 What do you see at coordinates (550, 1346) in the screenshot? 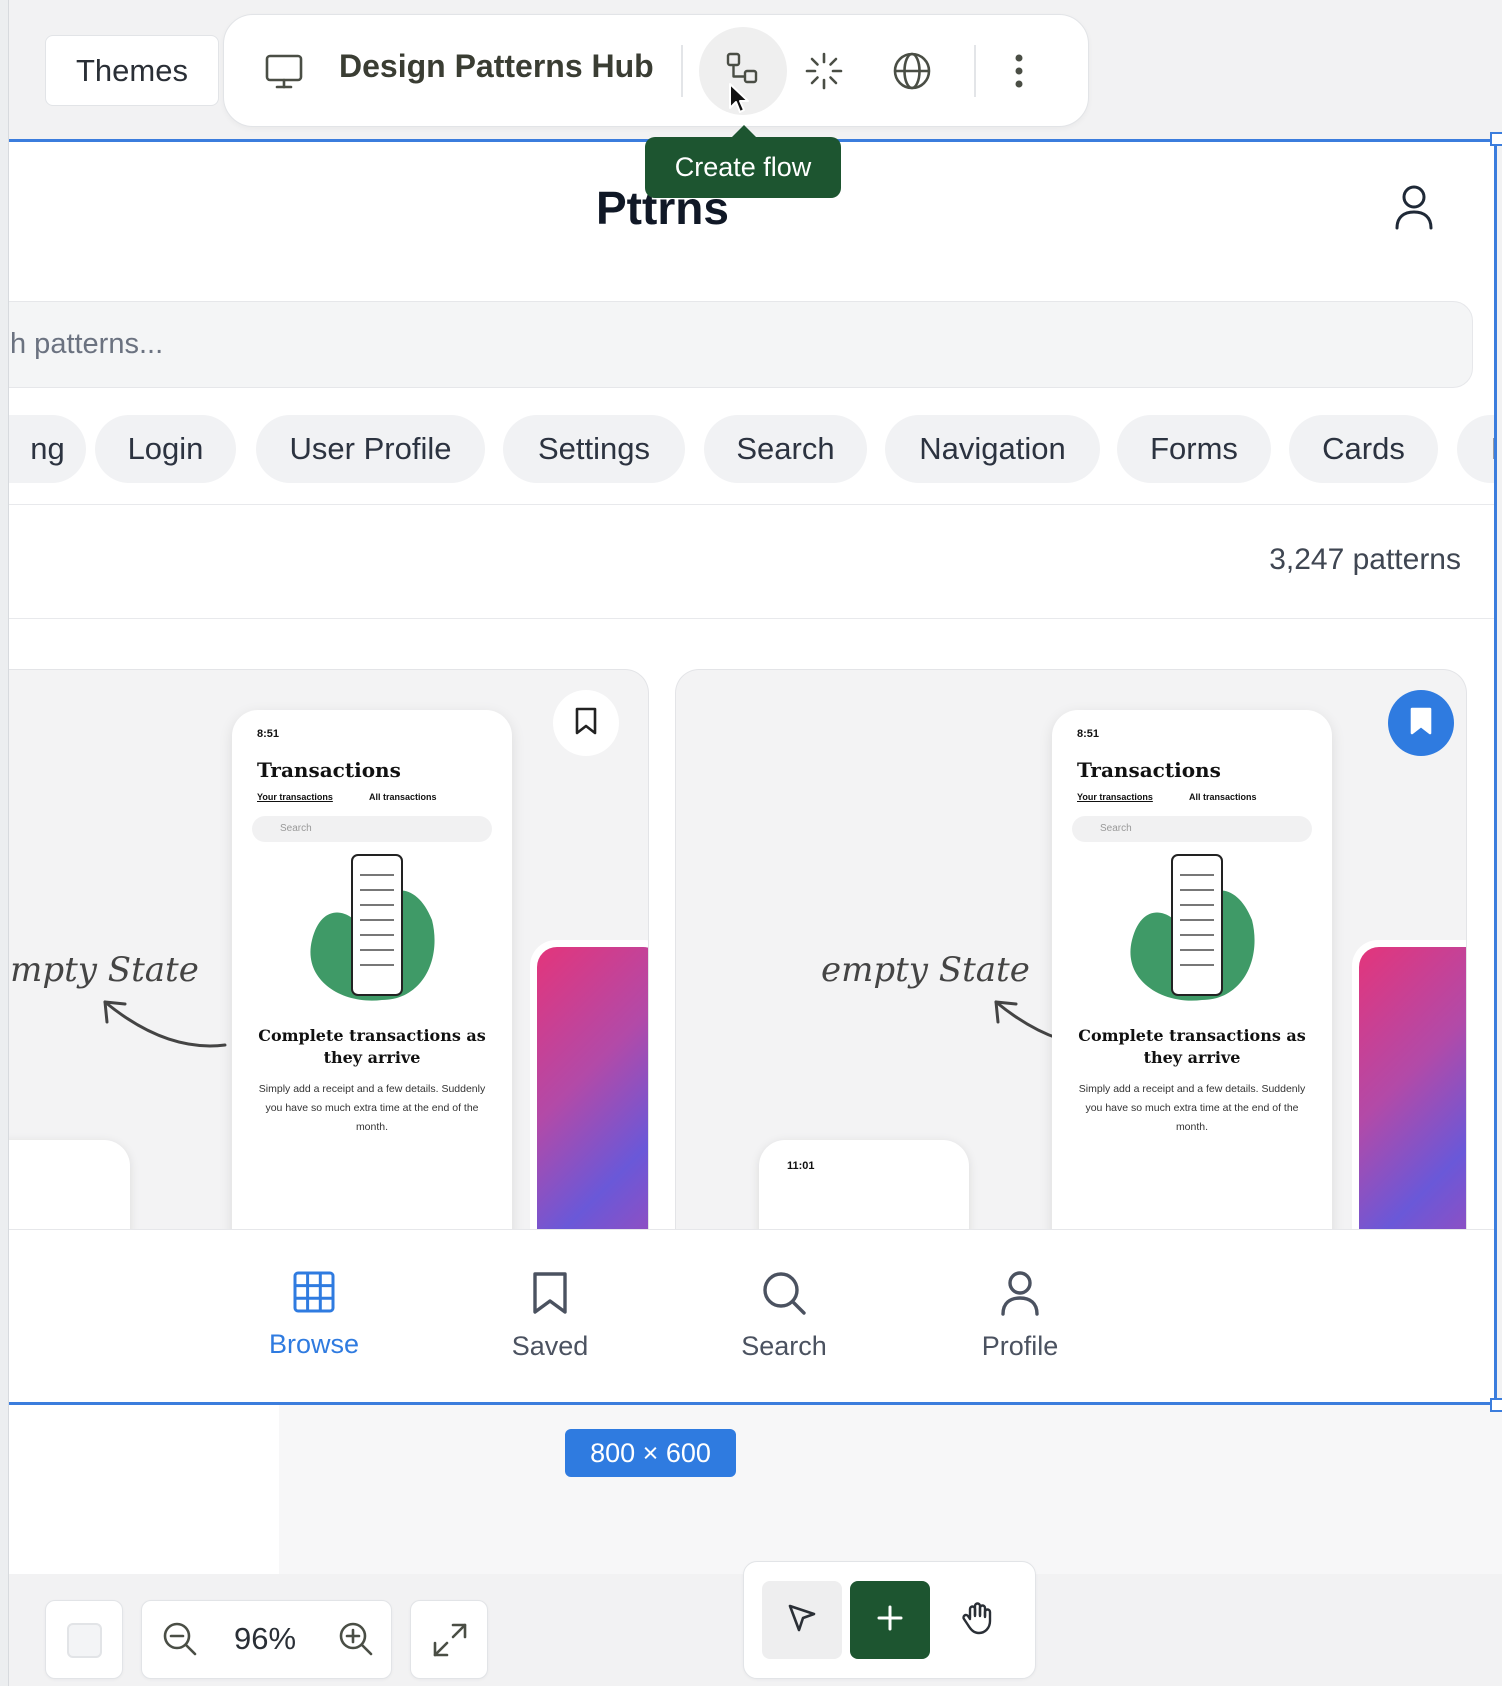
I see `nav-label: Saved` at bounding box center [550, 1346].